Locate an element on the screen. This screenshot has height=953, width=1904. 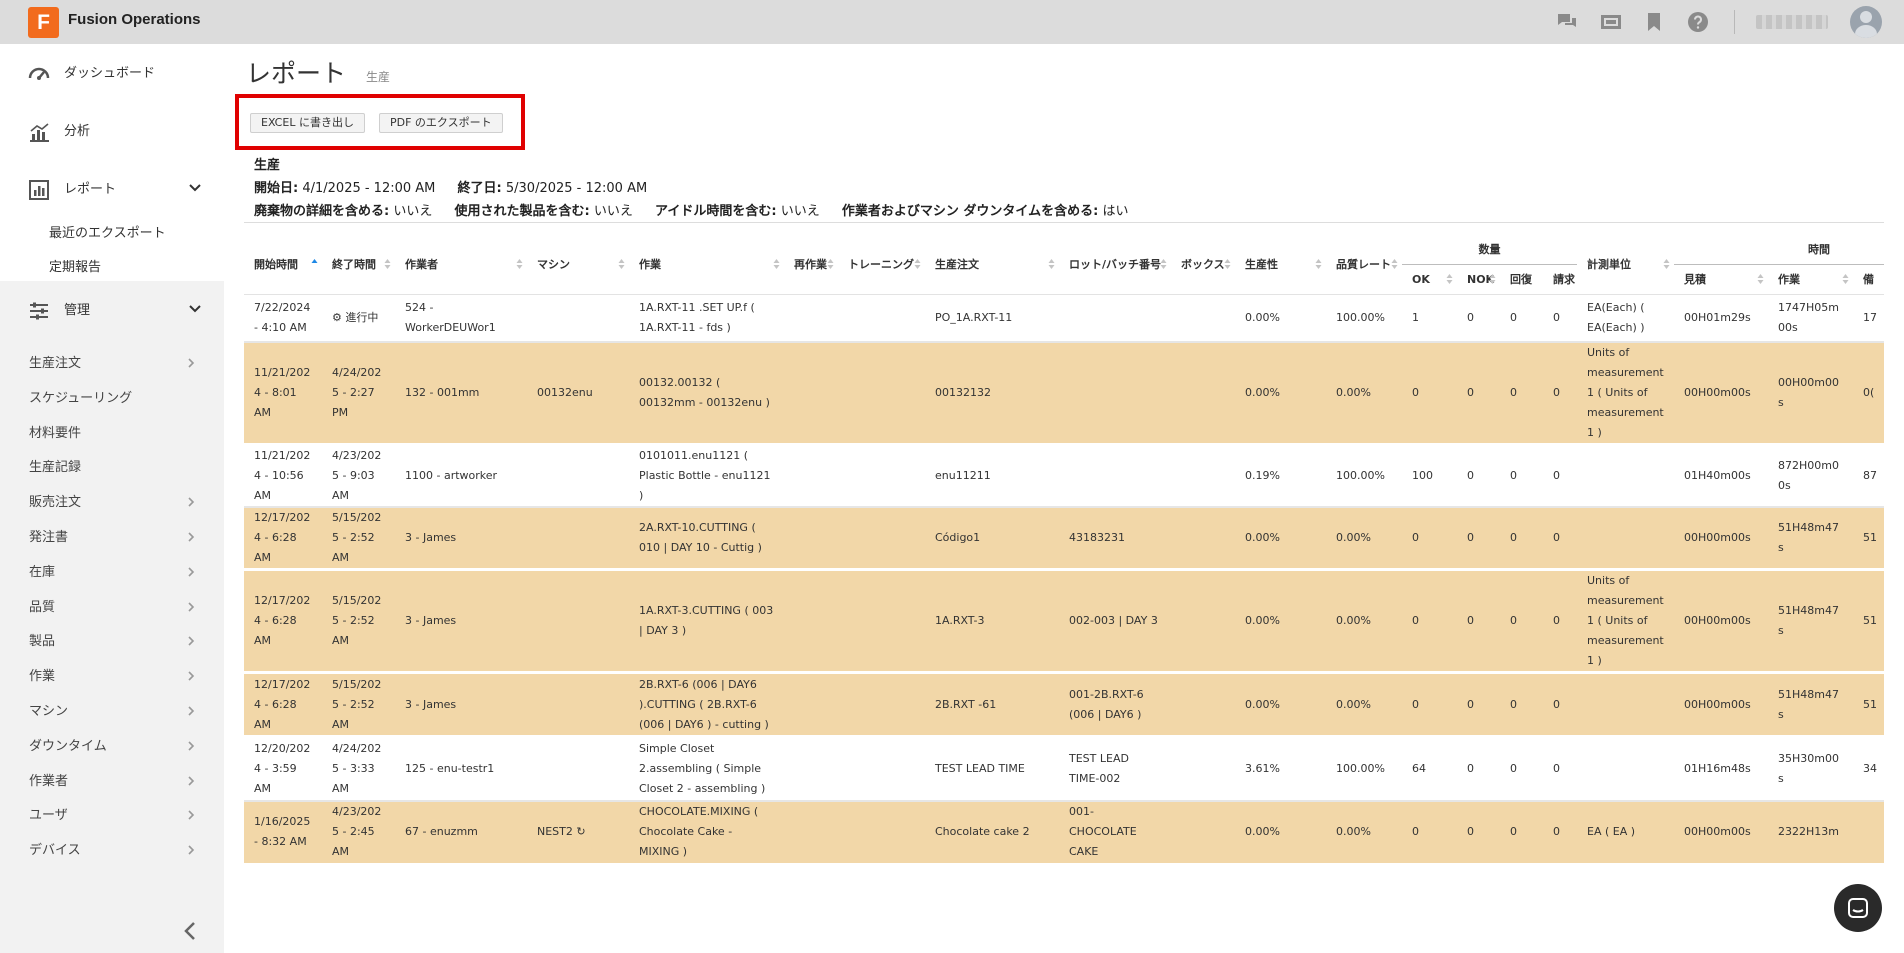
refresh-icon: ↻ is located at coordinates (579, 831).